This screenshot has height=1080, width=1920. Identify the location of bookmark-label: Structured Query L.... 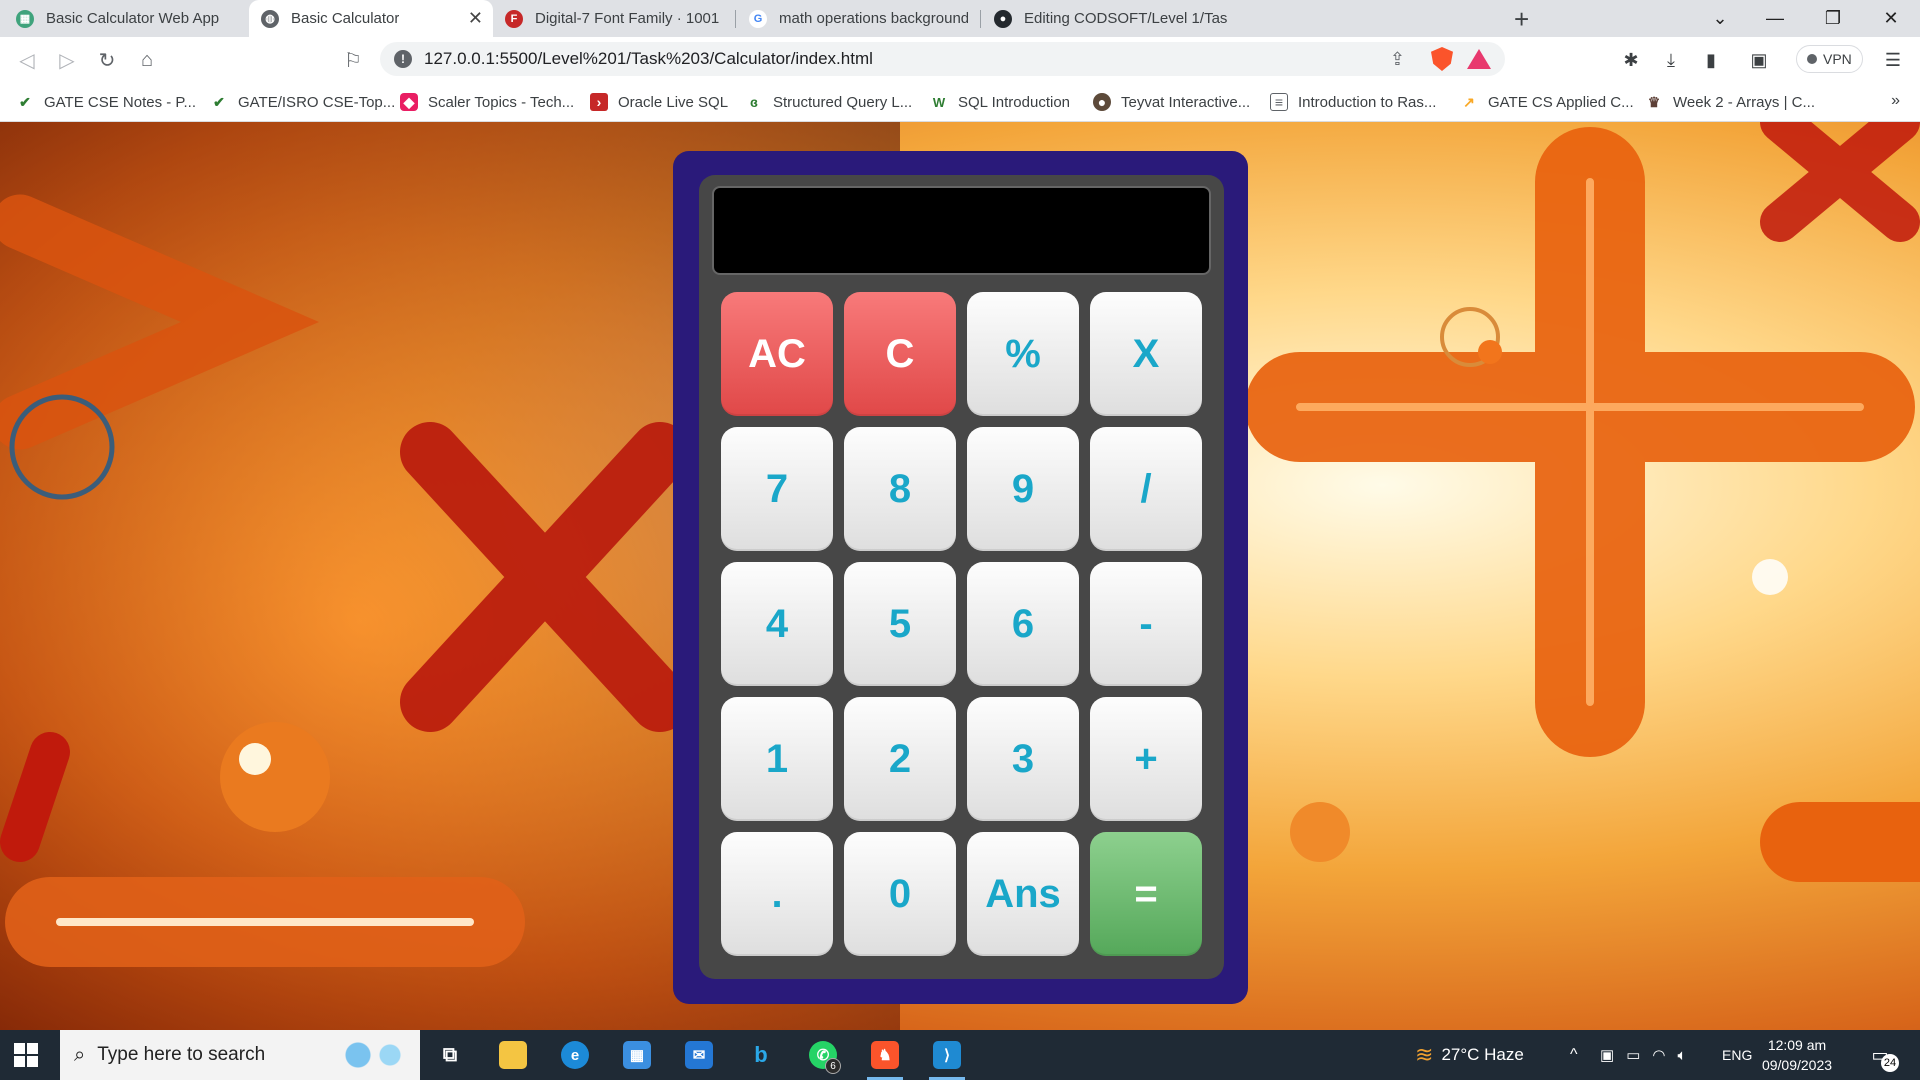
(843, 102).